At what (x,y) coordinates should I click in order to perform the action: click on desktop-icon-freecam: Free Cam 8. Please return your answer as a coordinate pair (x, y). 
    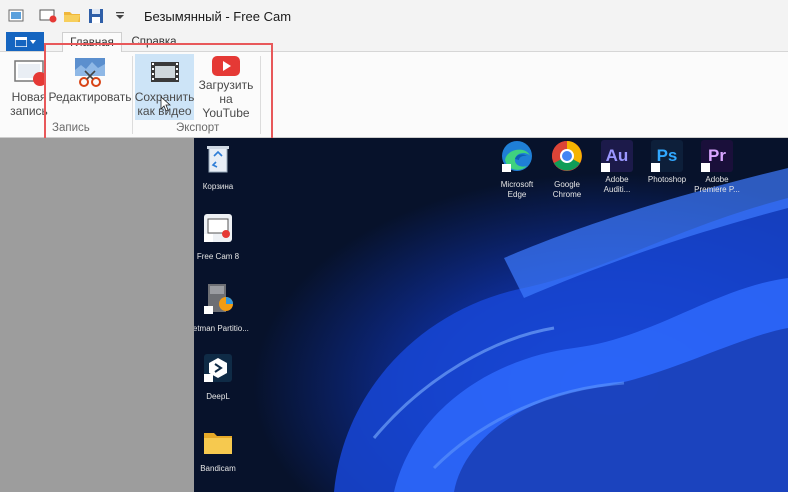
    Looking at the image, I should click on (221, 237).